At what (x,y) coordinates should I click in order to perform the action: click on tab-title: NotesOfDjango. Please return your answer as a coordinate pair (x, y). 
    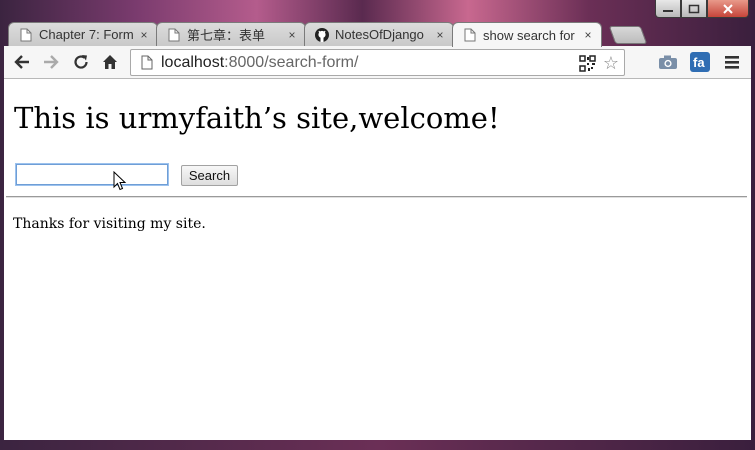
    Looking at the image, I should click on (379, 34).